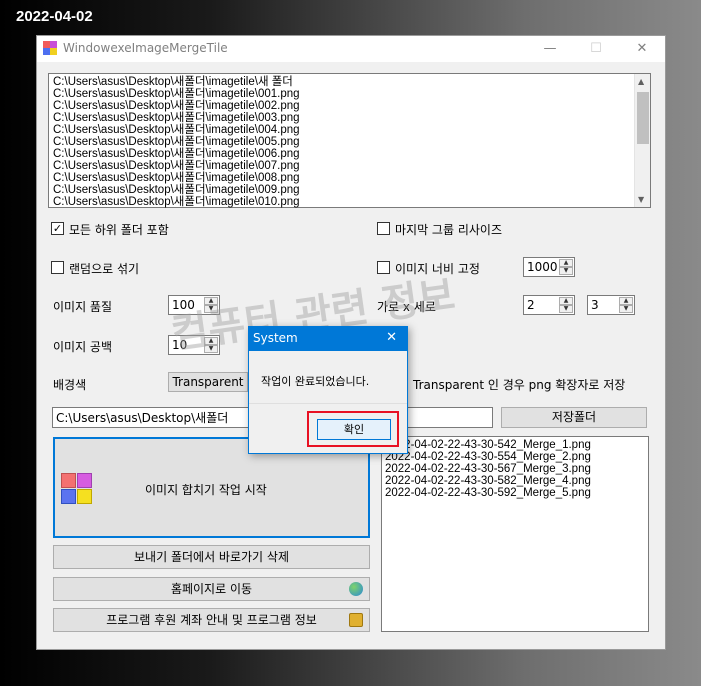  What do you see at coordinates (611, 305) in the screenshot?
I see `rows-stepper: 3 ▲ ▼` at bounding box center [611, 305].